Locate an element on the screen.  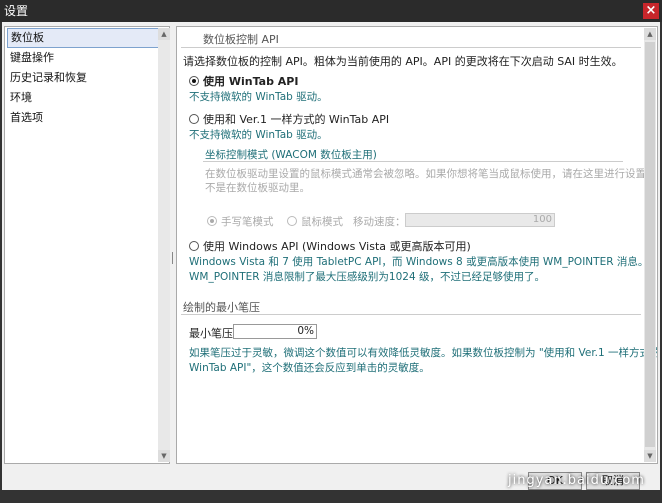
tablet-api-header: 数位板控制 API is located at coordinates (241, 39).